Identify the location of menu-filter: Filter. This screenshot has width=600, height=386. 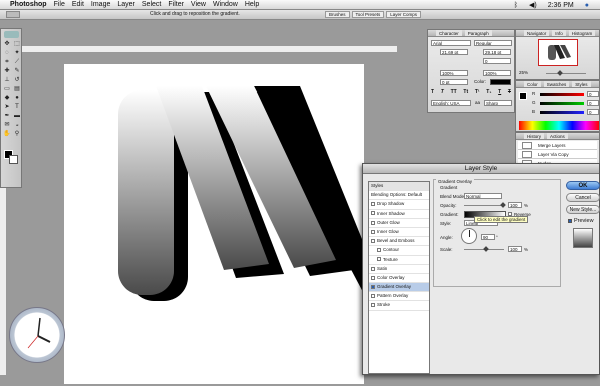
(176, 4).